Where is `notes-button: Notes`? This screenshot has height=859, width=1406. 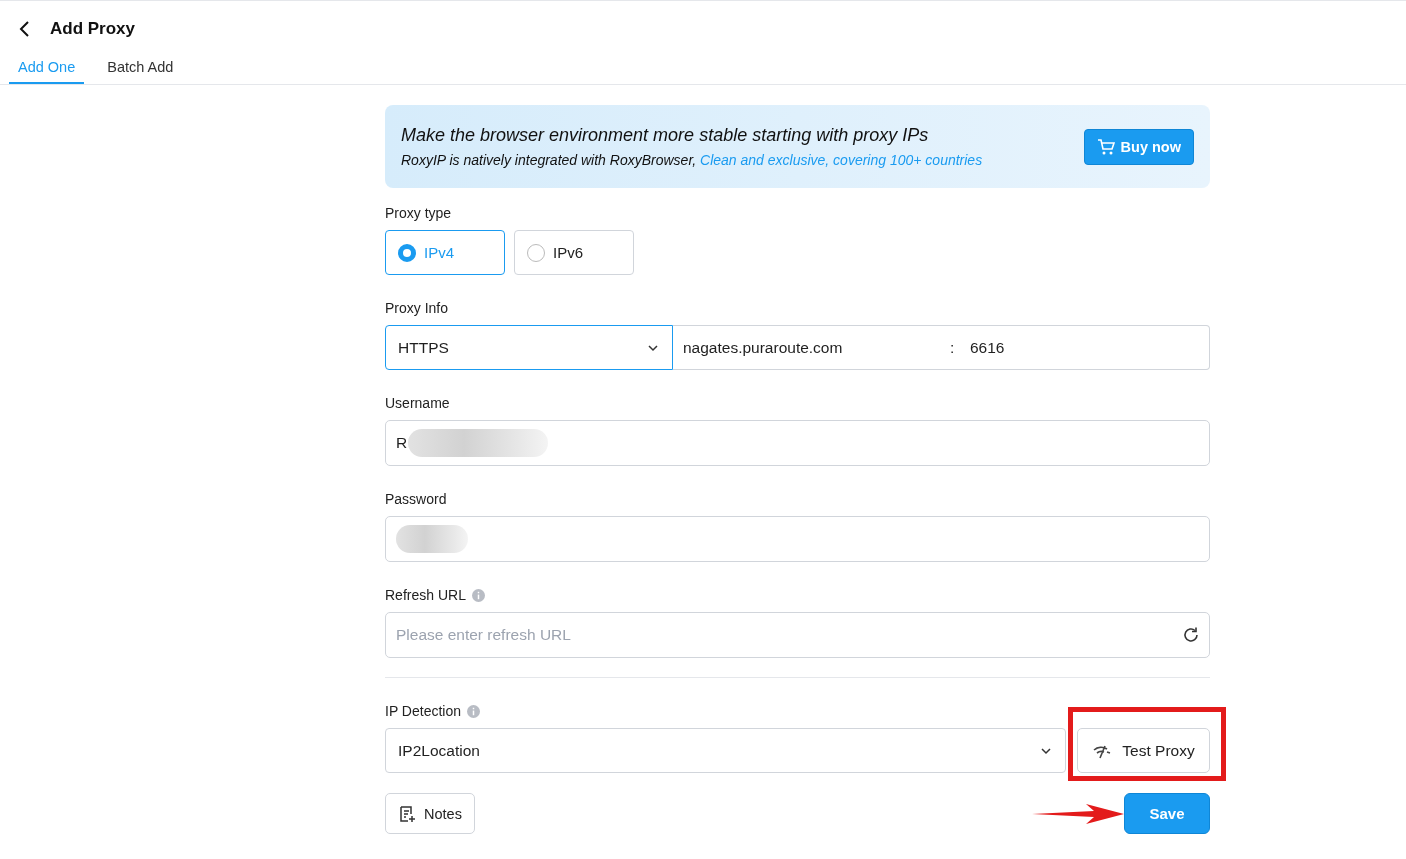 notes-button: Notes is located at coordinates (430, 813).